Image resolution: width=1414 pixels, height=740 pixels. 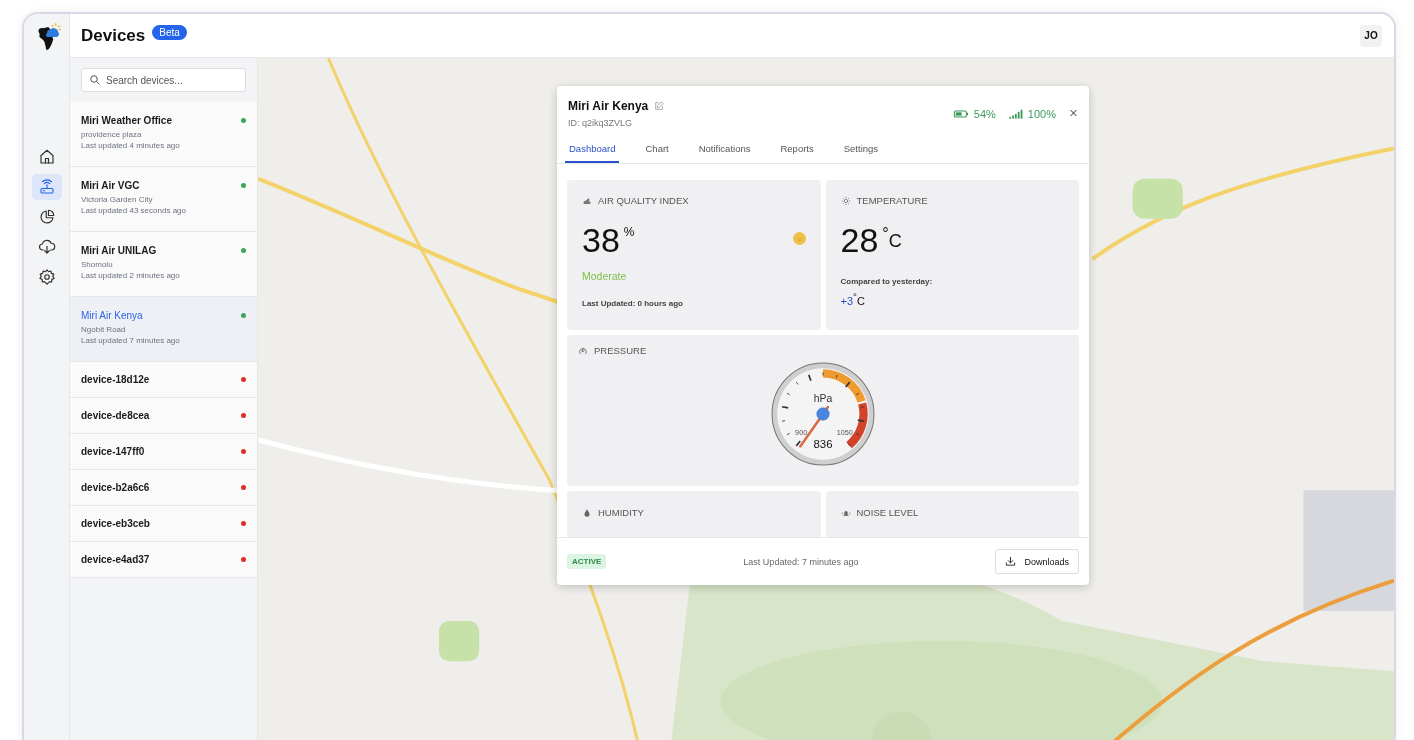 I want to click on tab: Dashboard, so click(x=592, y=150).